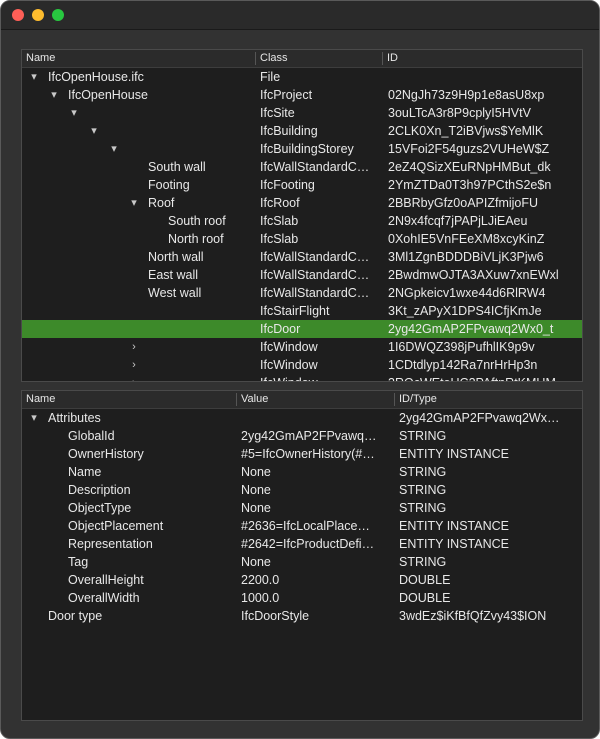 This screenshot has height=739, width=600. Describe the element at coordinates (169, 185) in the screenshot. I see `tree-name: Footing` at that location.